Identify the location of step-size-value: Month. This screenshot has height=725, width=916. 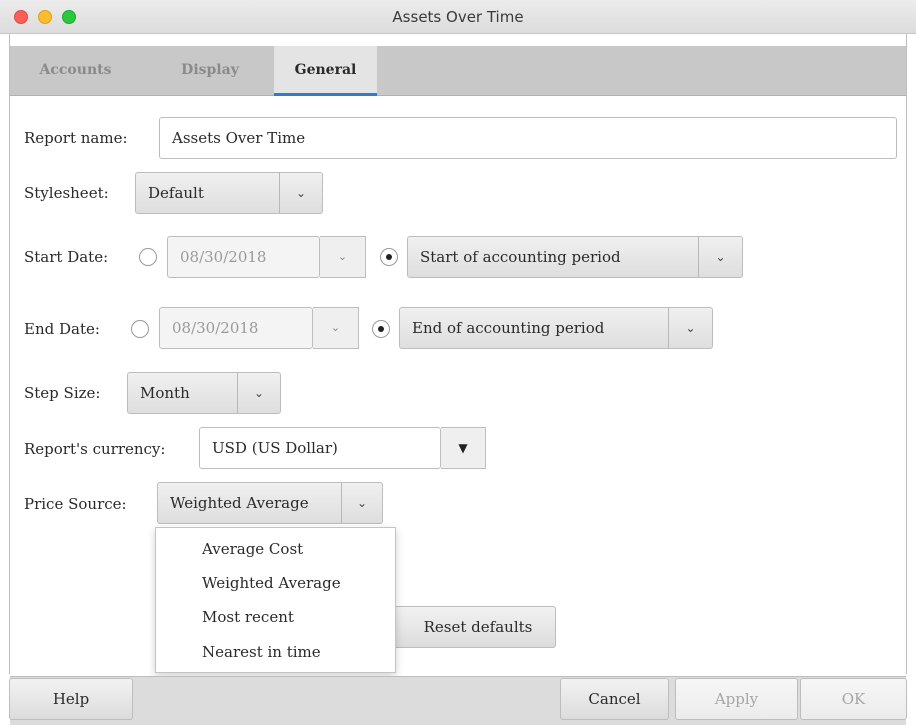
(165, 393).